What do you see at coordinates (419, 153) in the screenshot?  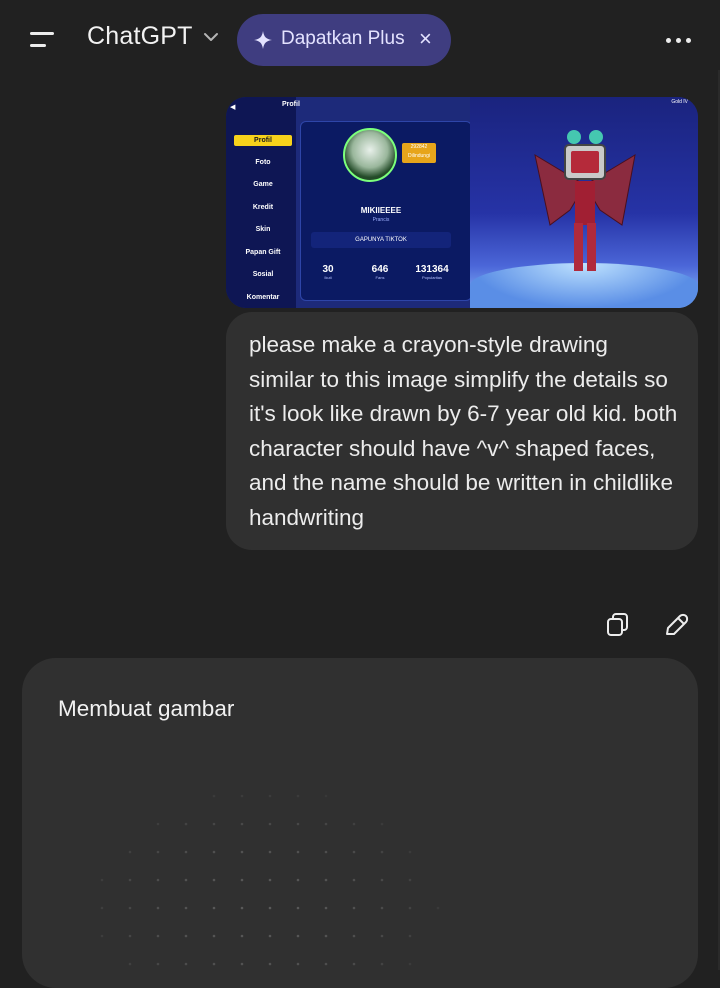 I see `attachment-badge: 292842 Dilindungi` at bounding box center [419, 153].